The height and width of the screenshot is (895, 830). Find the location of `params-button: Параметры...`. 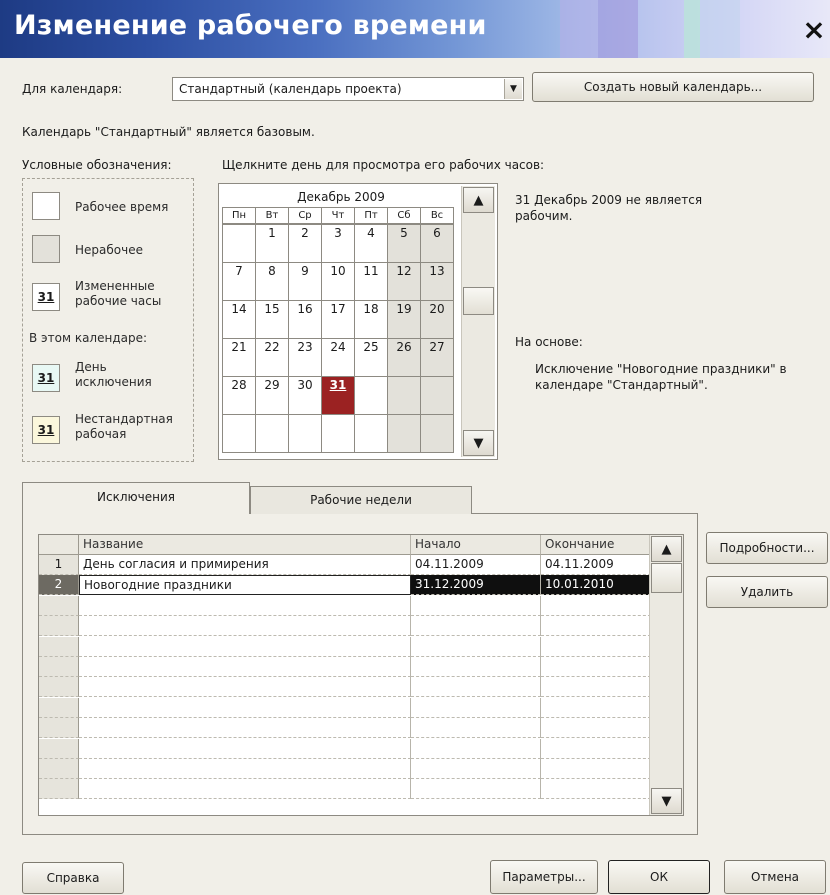

params-button: Параметры... is located at coordinates (544, 877).